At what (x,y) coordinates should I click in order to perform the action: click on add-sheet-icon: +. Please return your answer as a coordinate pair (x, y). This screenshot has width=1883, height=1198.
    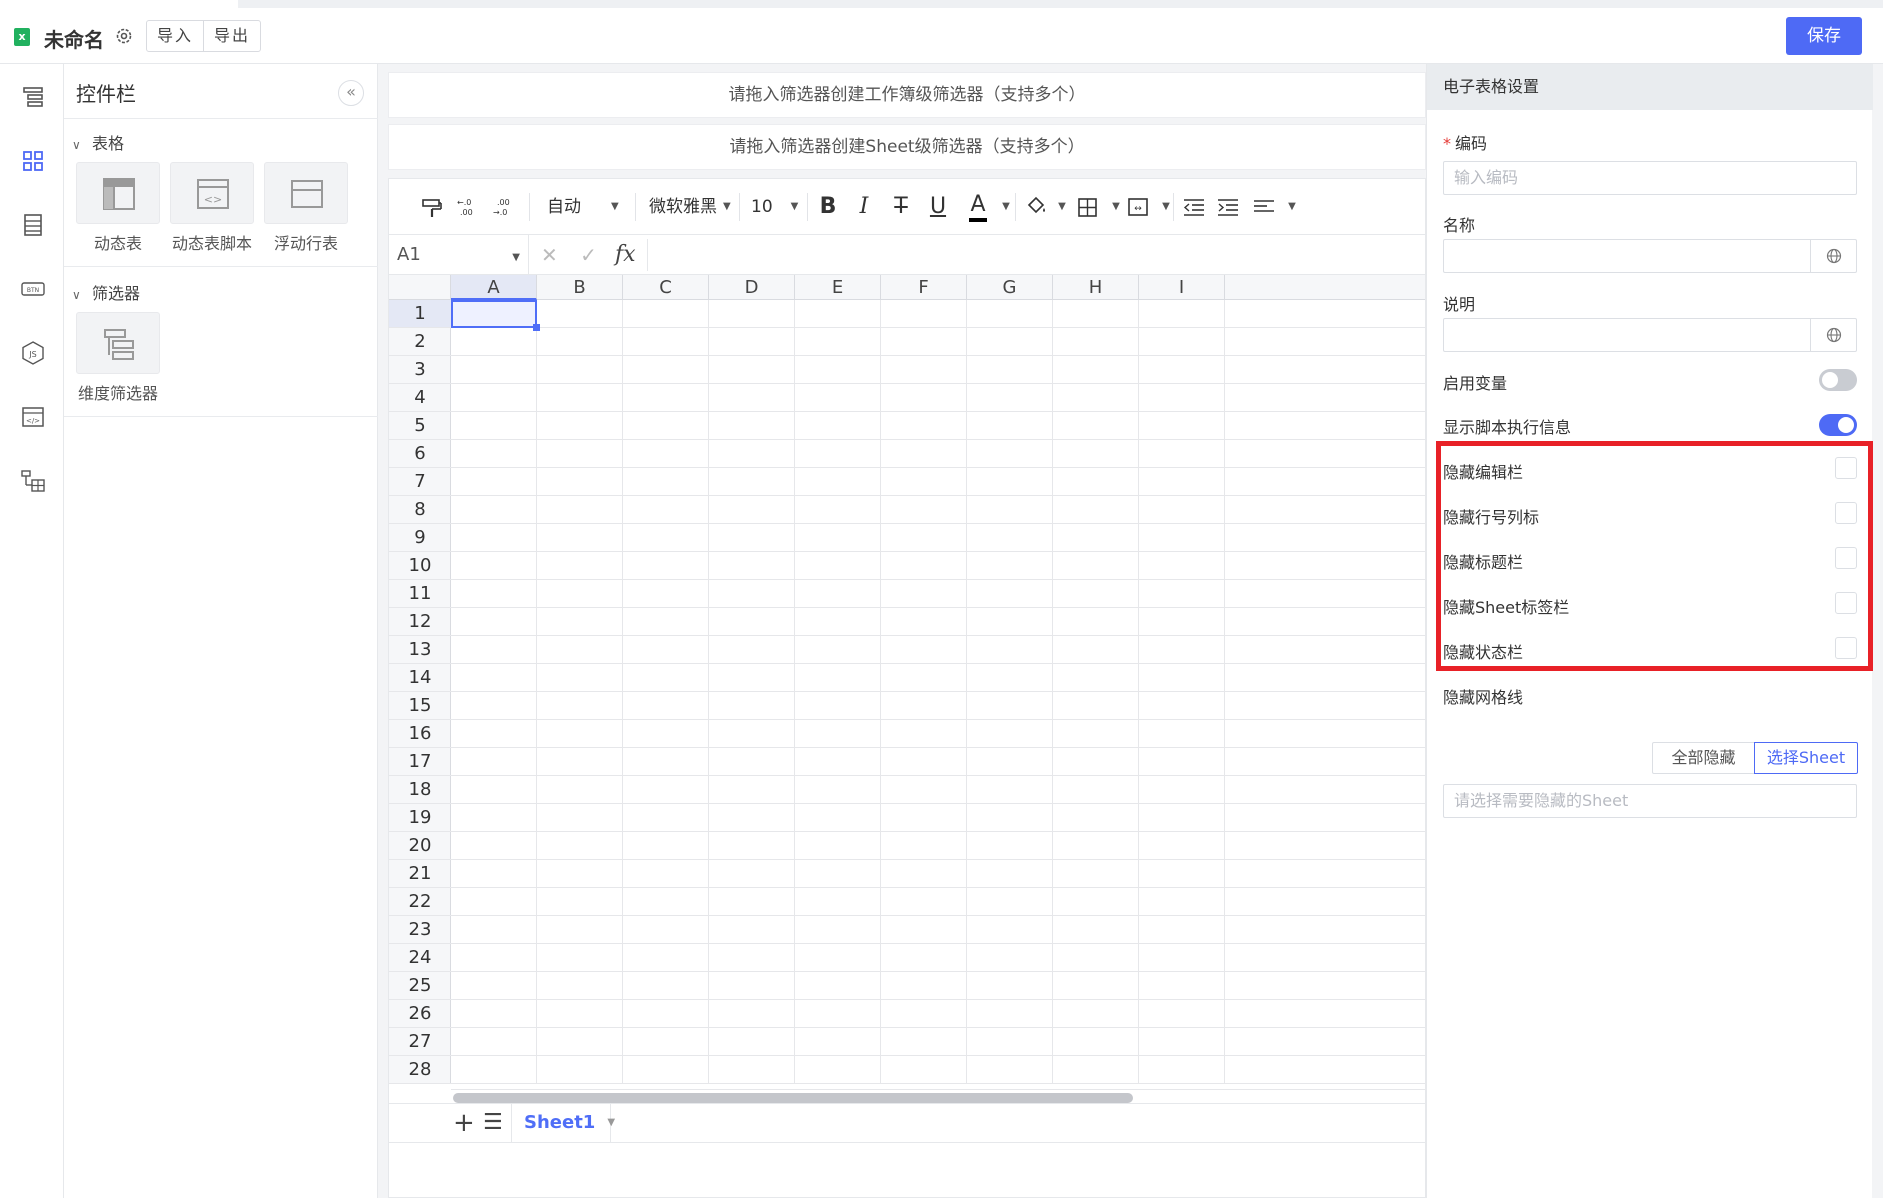
    Looking at the image, I should click on (464, 1123).